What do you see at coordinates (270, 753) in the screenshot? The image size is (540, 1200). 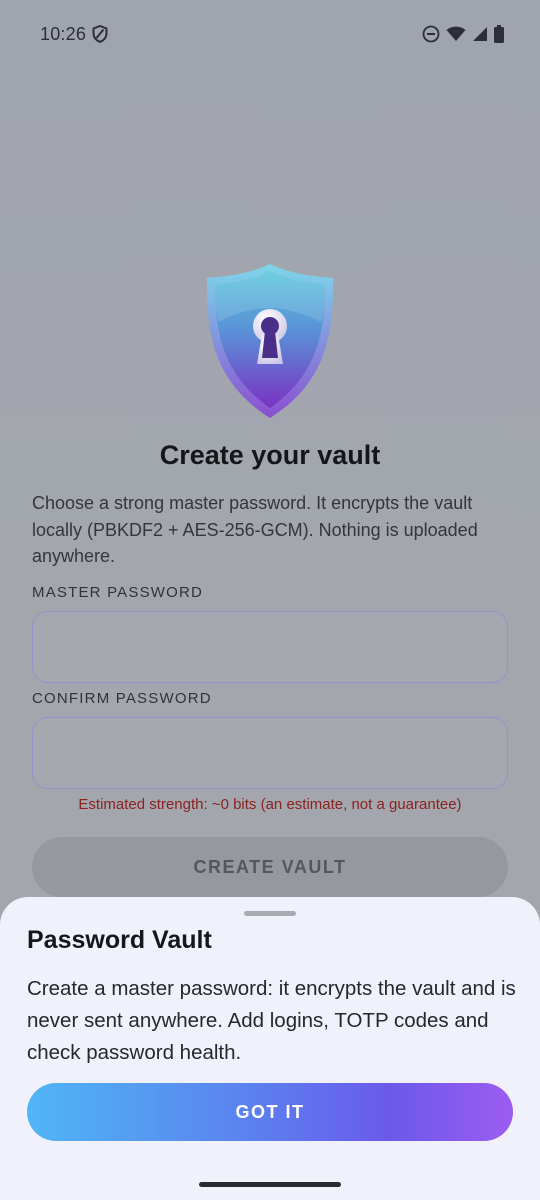 I see `confirm-password-field` at bounding box center [270, 753].